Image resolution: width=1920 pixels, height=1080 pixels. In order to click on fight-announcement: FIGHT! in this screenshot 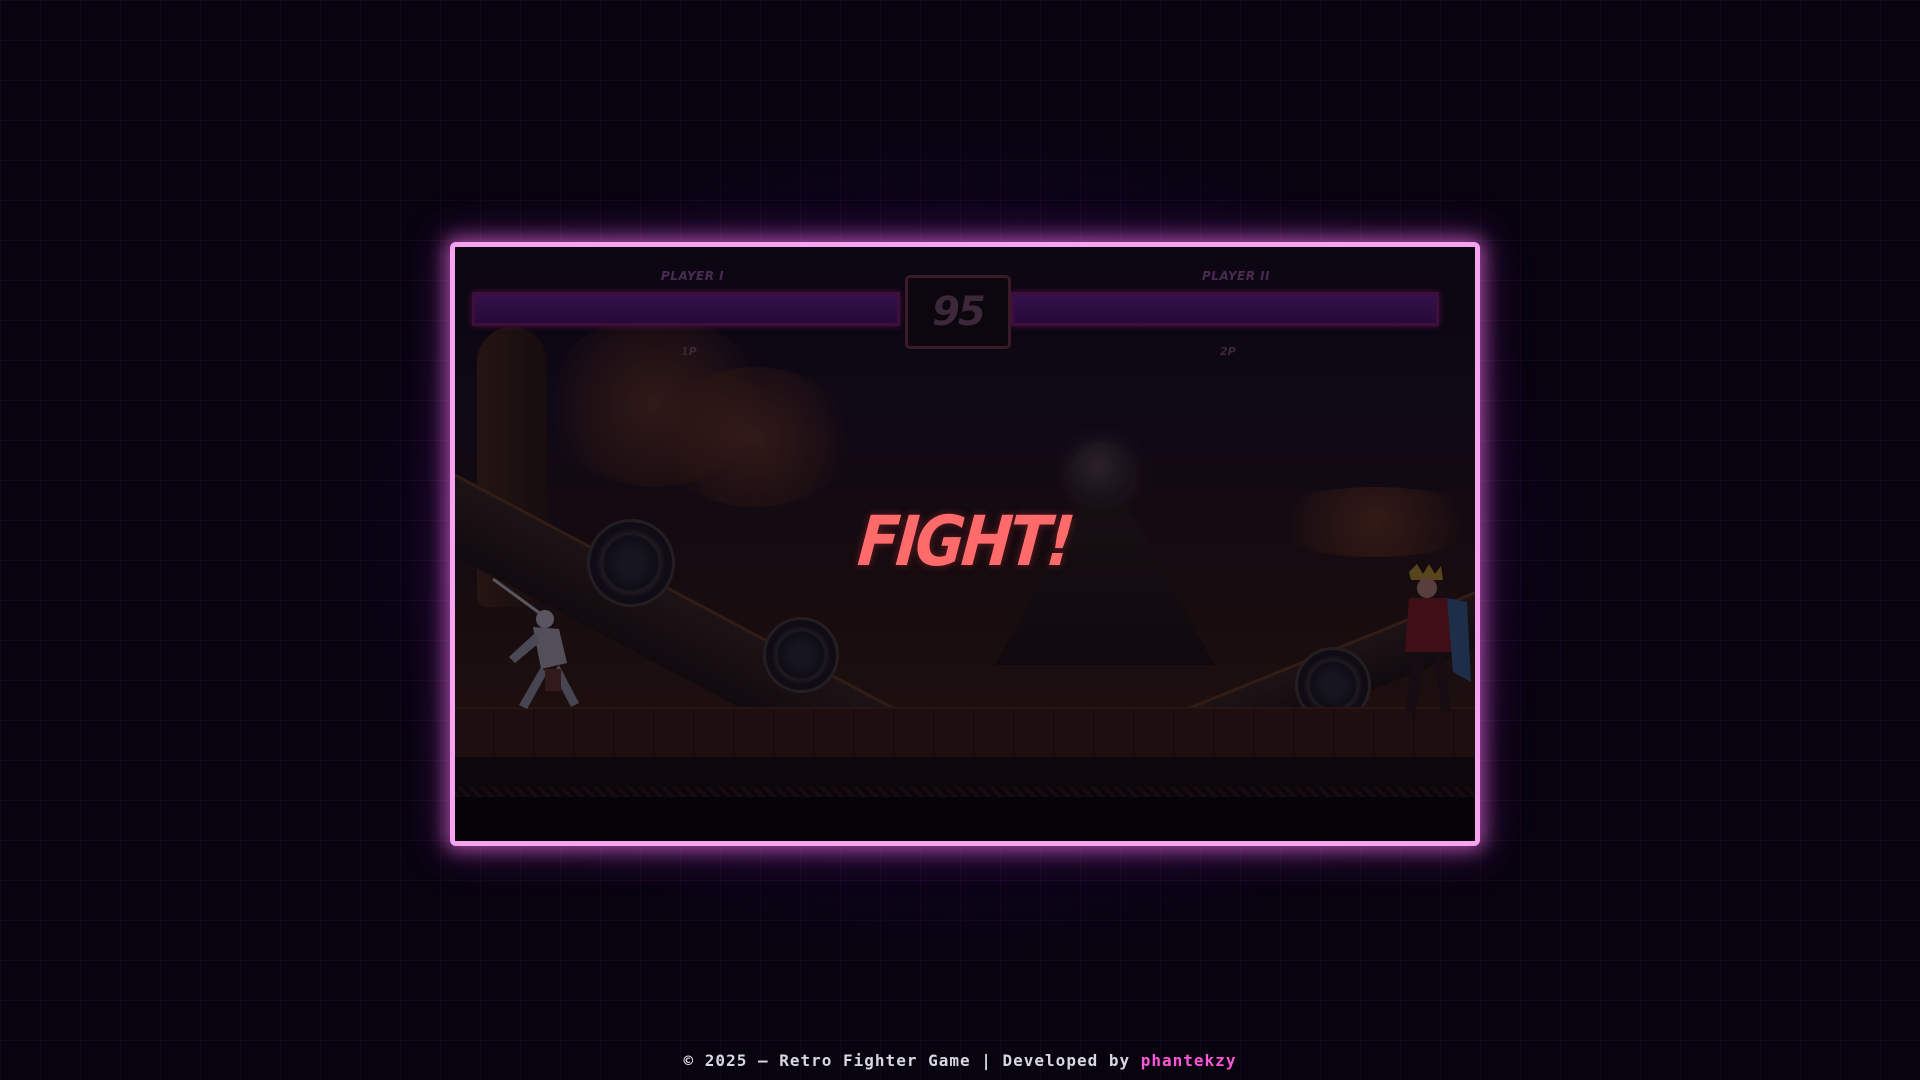, I will do `click(965, 542)`.